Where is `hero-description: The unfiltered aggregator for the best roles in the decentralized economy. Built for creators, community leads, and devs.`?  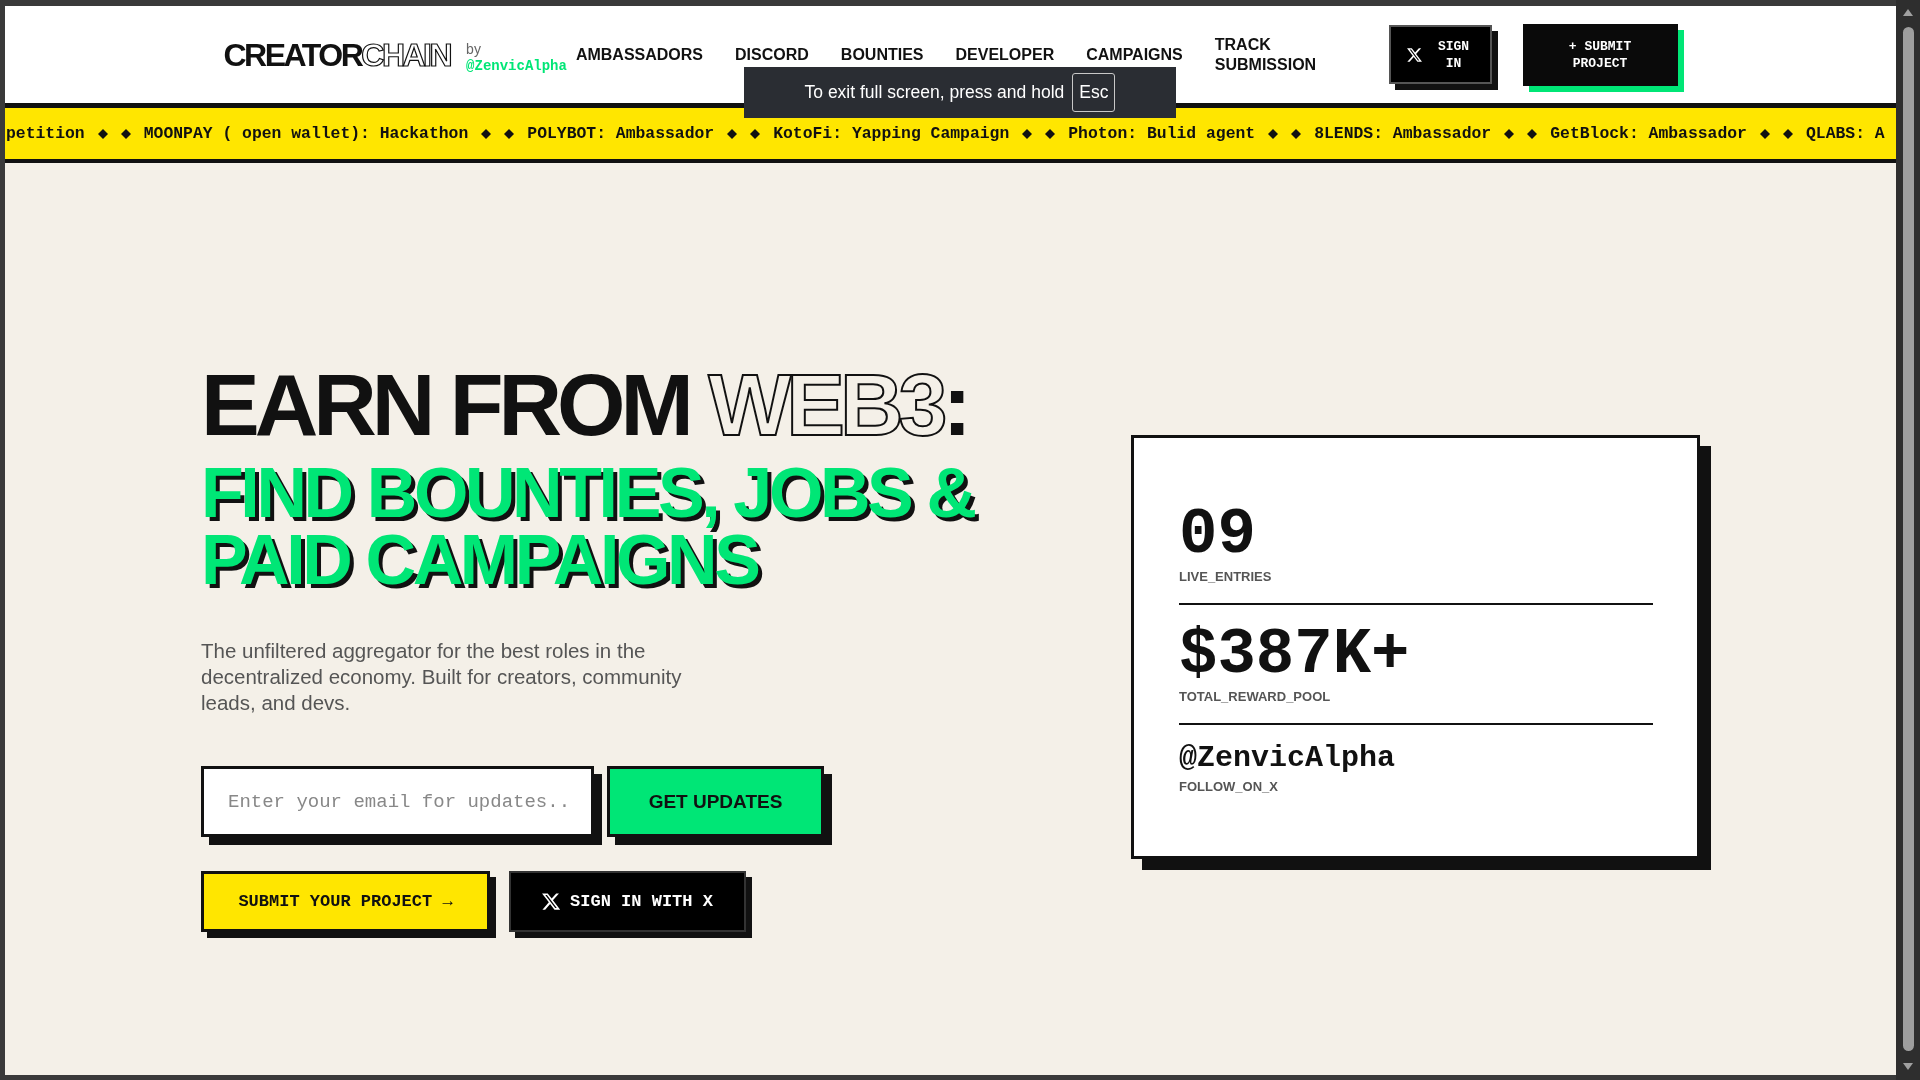
hero-description: The unfiltered aggregator for the best roles in the decentralized economy. Built for creators, community leads, and devs. is located at coordinates (442, 677).